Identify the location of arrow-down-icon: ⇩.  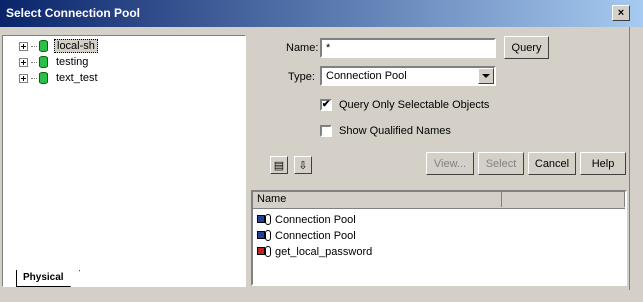
(303, 165).